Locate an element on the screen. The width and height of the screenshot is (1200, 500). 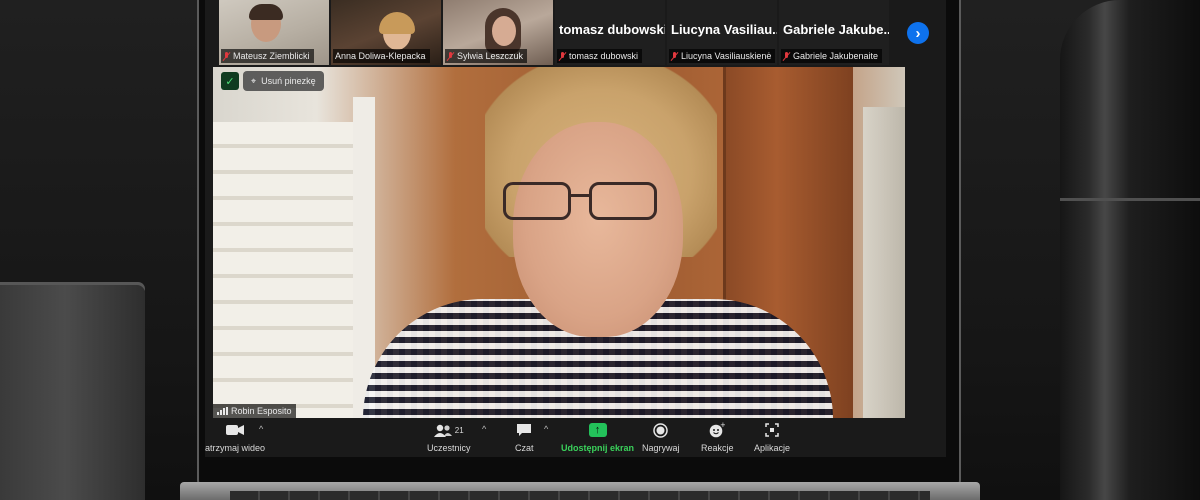
participant-tile: Gabriele Jakube... Gabriele Jakubenaite is located at coordinates (834, 32).